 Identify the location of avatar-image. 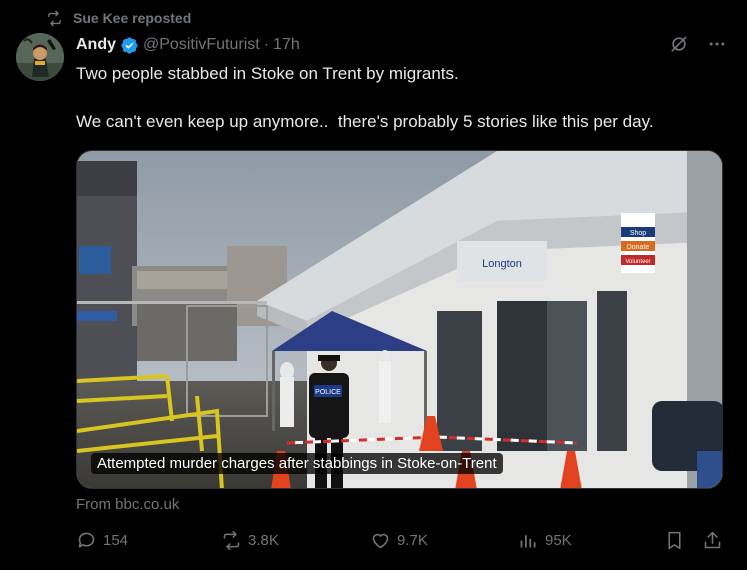
(40, 57).